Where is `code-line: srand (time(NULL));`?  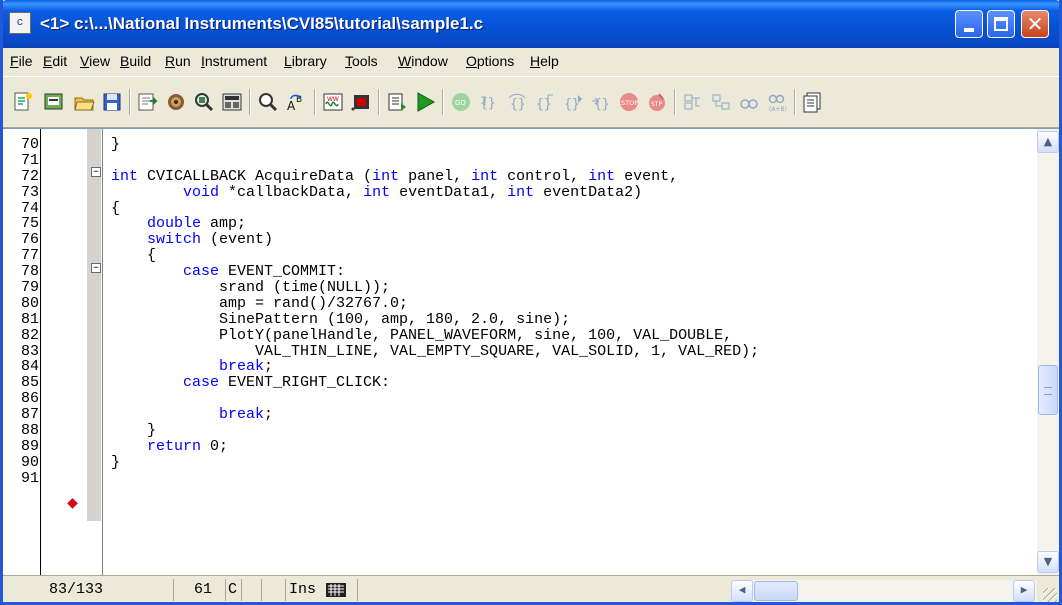 code-line: srand (time(NULL)); is located at coordinates (561, 288).